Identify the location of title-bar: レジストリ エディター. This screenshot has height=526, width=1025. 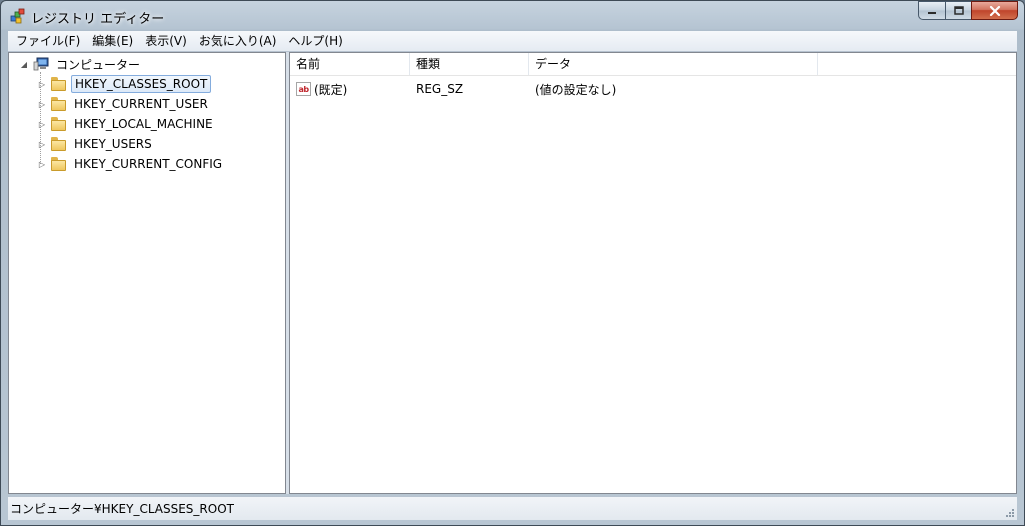
(512, 15).